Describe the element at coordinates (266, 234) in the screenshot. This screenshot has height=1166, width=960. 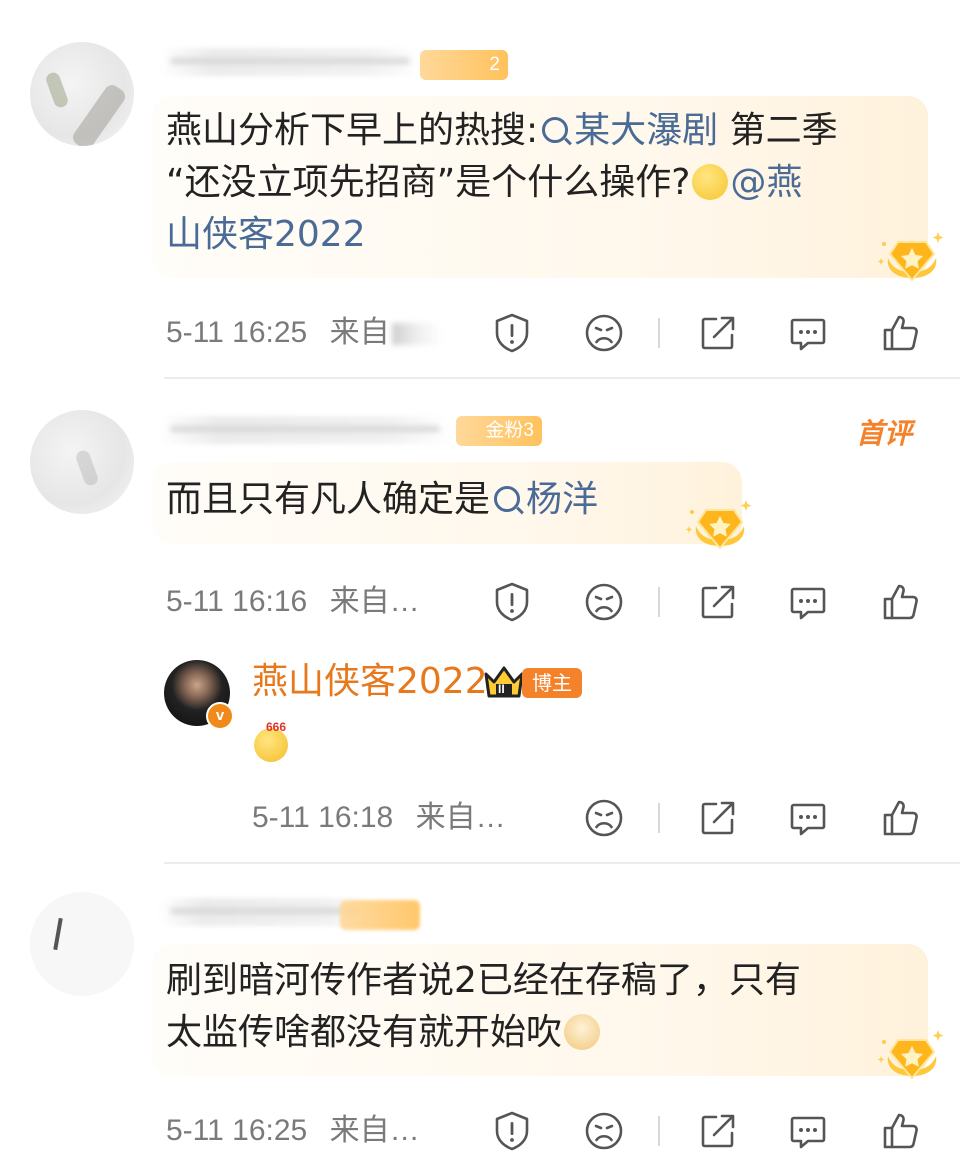
I see `mention-link-cont: 山侠客2022` at that location.